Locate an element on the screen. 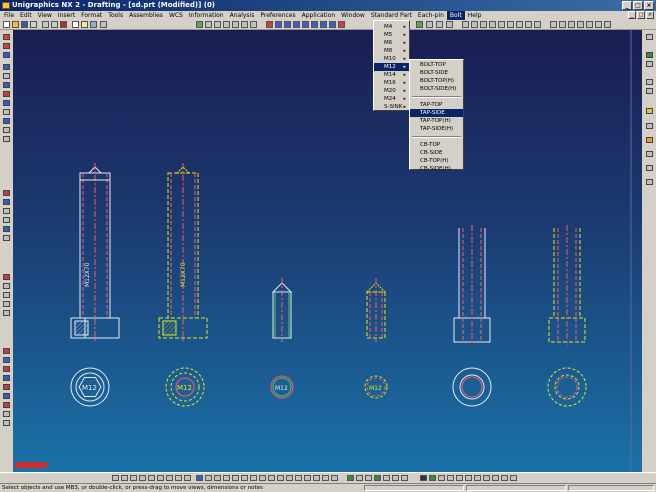 This screenshot has width=656, height=492. maximize-button: □ is located at coordinates (638, 5).